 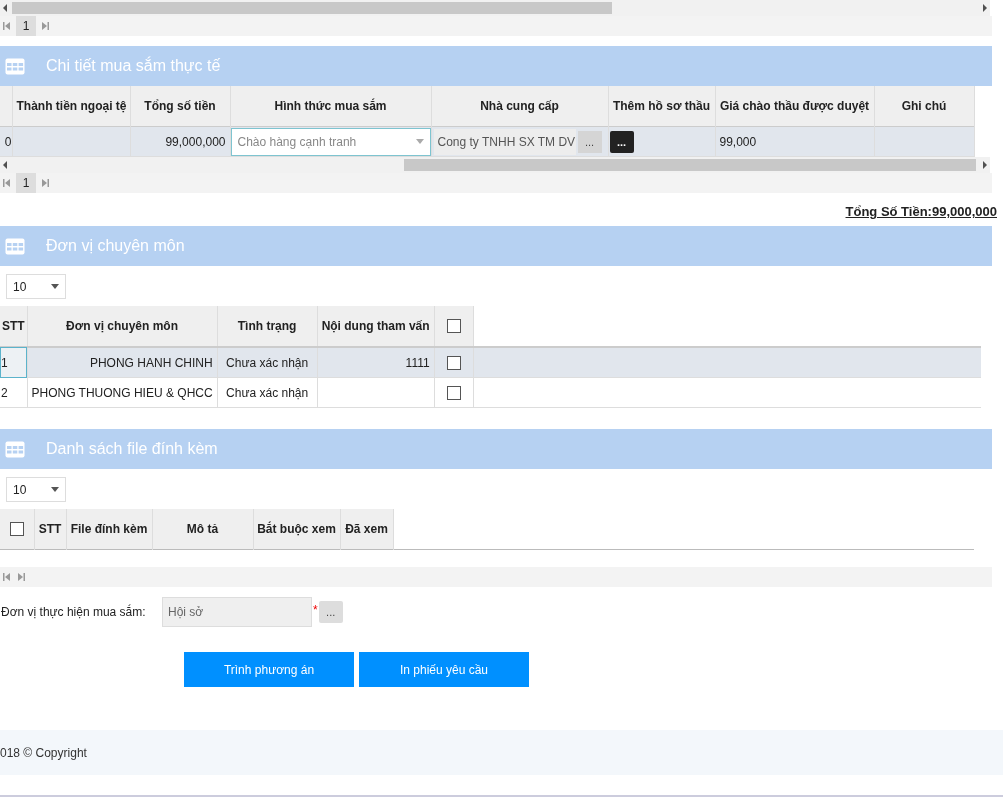 I want to click on column-header: Mô tả, so click(x=202, y=529).